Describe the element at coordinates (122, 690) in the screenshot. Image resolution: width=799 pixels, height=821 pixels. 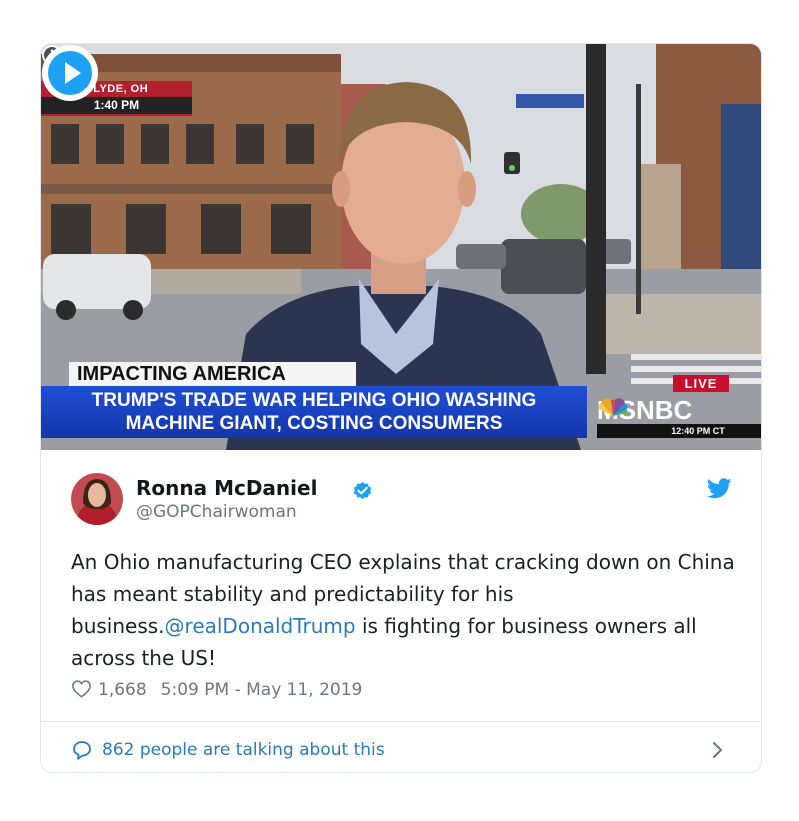
I see `like-count: 1,668` at that location.